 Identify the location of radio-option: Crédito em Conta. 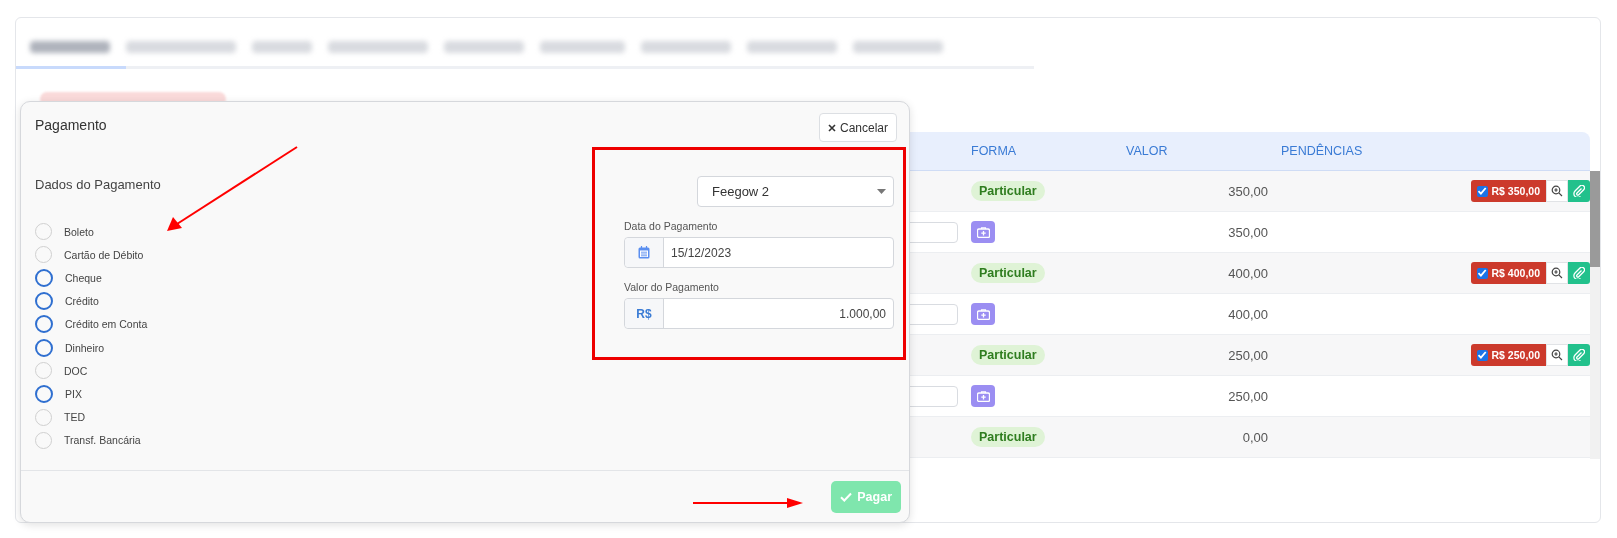
(313, 324).